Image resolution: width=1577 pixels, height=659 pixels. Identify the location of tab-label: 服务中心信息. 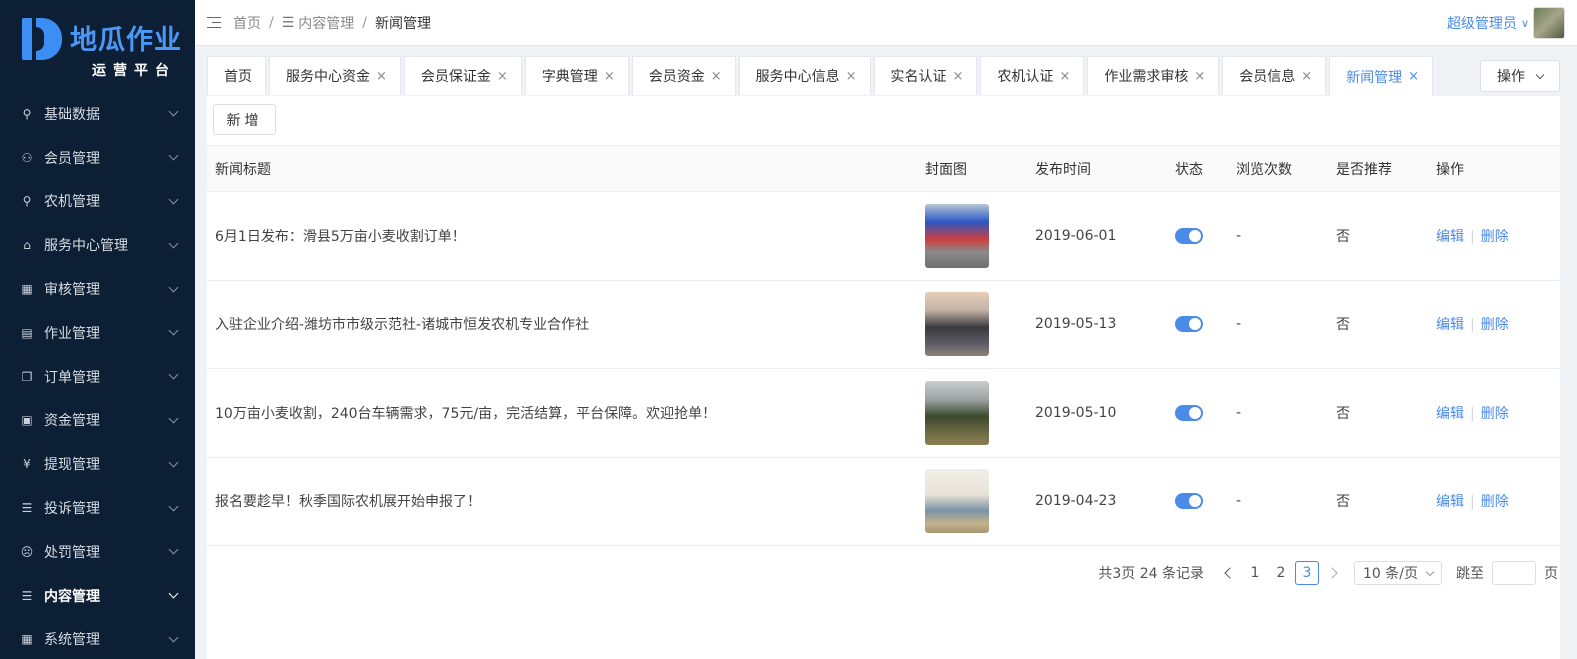
(797, 77).